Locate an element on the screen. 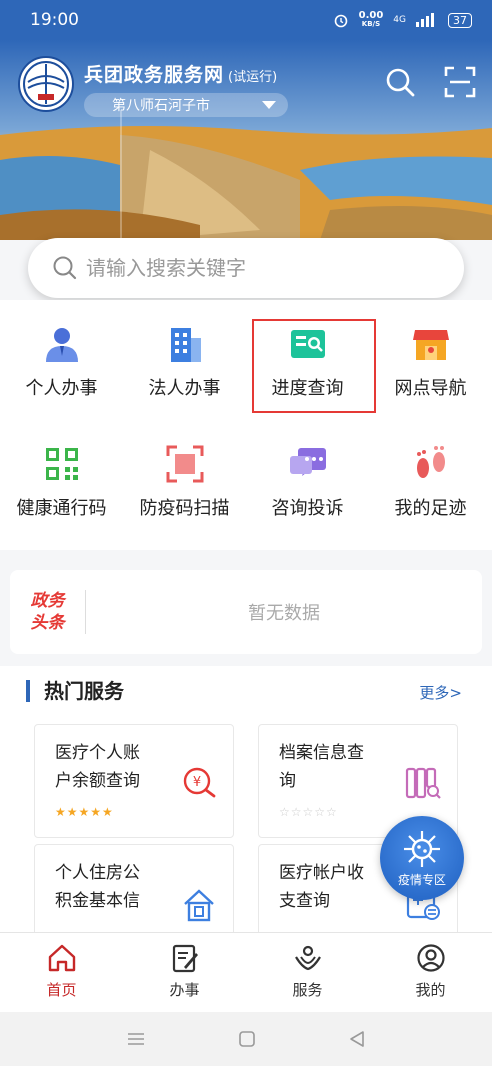  tab-label: 办事 is located at coordinates (184, 990).